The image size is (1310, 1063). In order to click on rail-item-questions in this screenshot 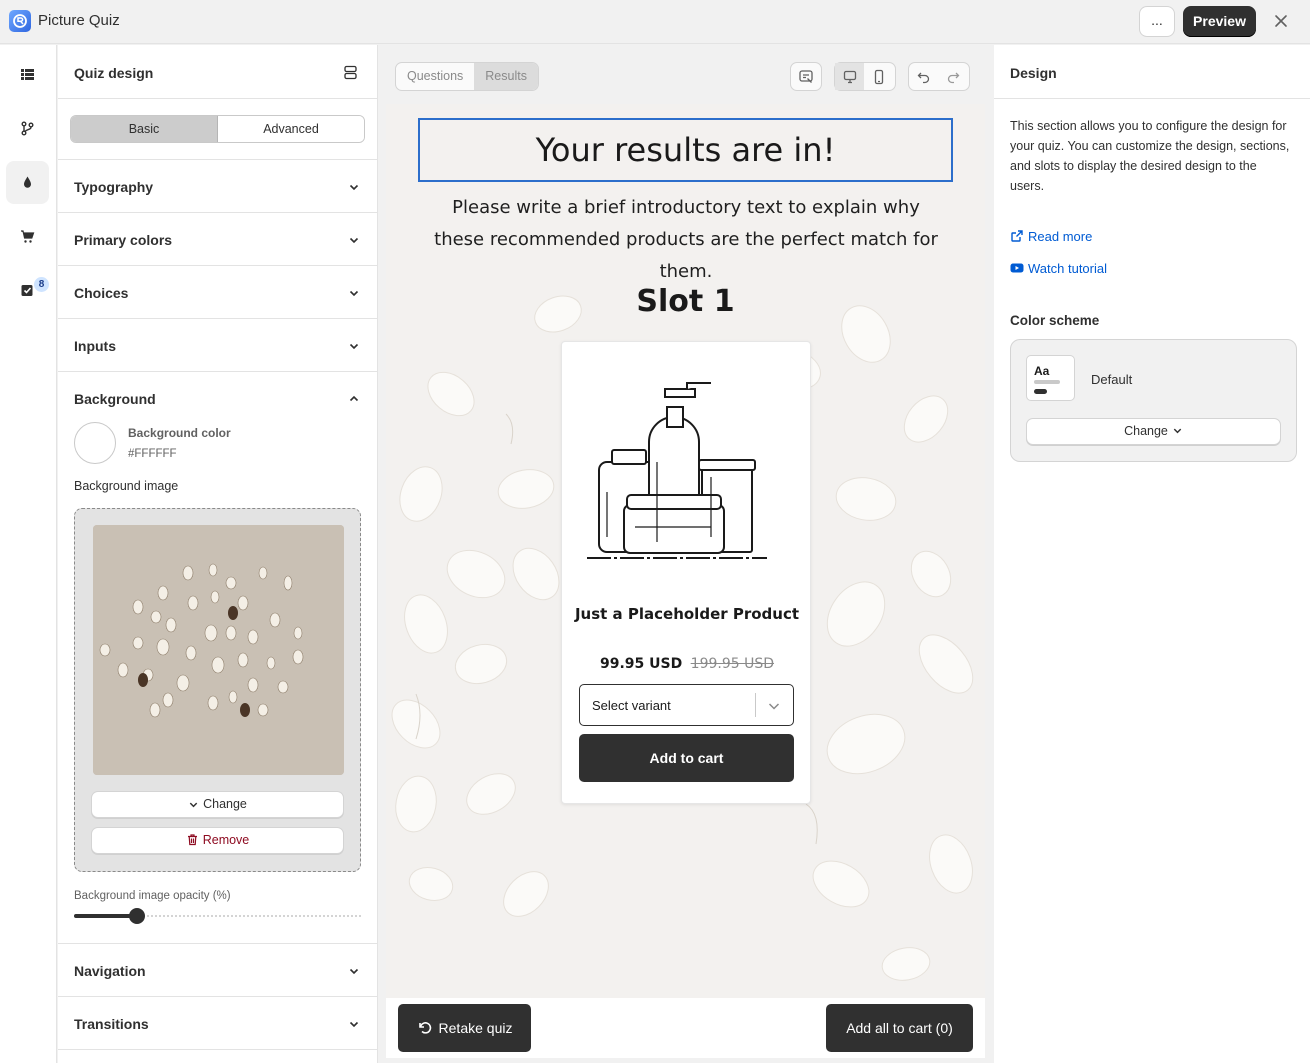, I will do `click(27, 74)`.